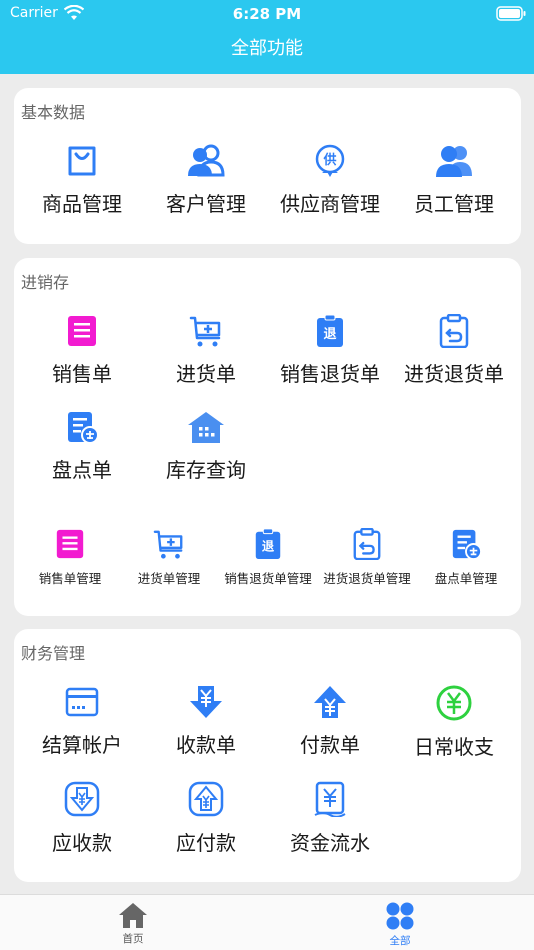  Describe the element at coordinates (400, 941) in the screenshot. I see `tab-all-label: 全部` at that location.